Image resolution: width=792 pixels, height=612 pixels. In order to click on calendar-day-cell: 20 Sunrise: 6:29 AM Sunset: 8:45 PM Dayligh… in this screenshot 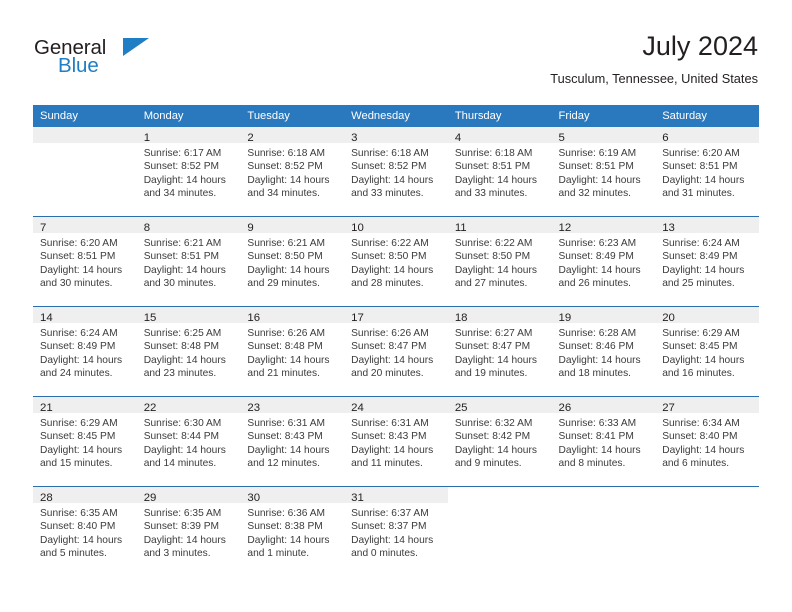, I will do `click(707, 351)`.